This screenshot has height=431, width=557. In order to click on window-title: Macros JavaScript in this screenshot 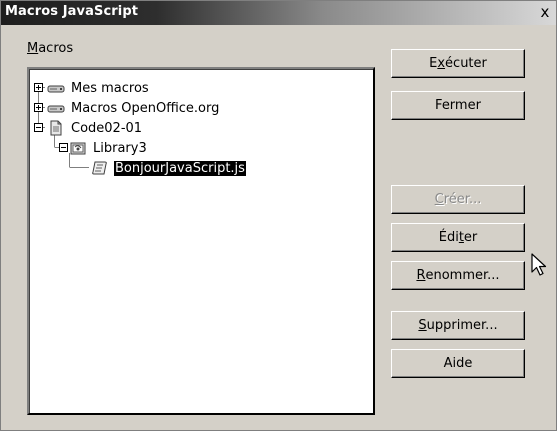, I will do `click(72, 11)`.